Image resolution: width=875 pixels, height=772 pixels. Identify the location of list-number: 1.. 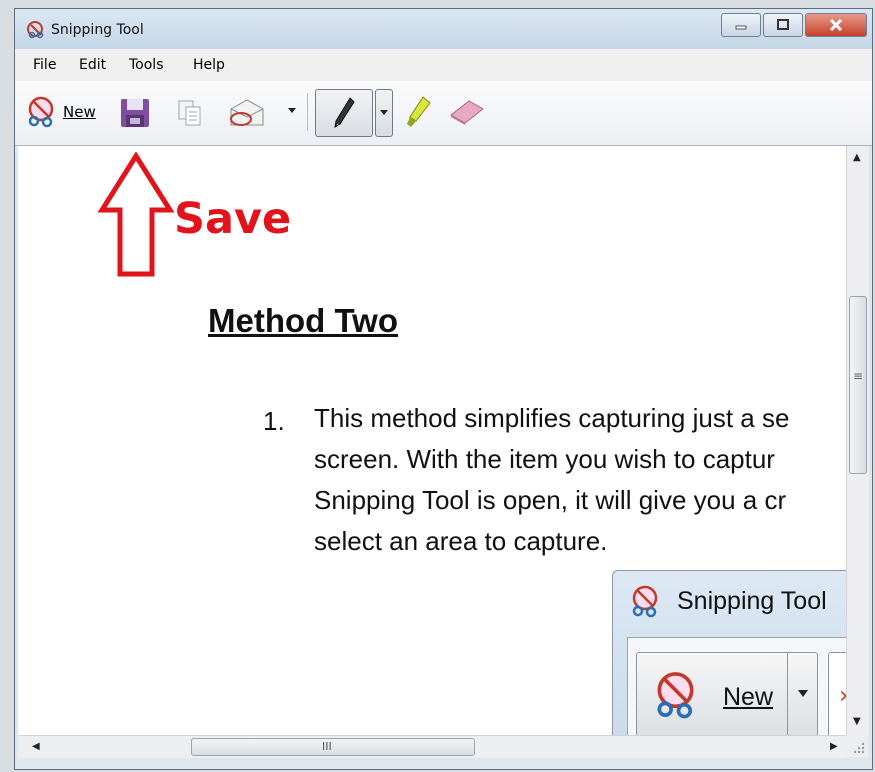
(274, 421).